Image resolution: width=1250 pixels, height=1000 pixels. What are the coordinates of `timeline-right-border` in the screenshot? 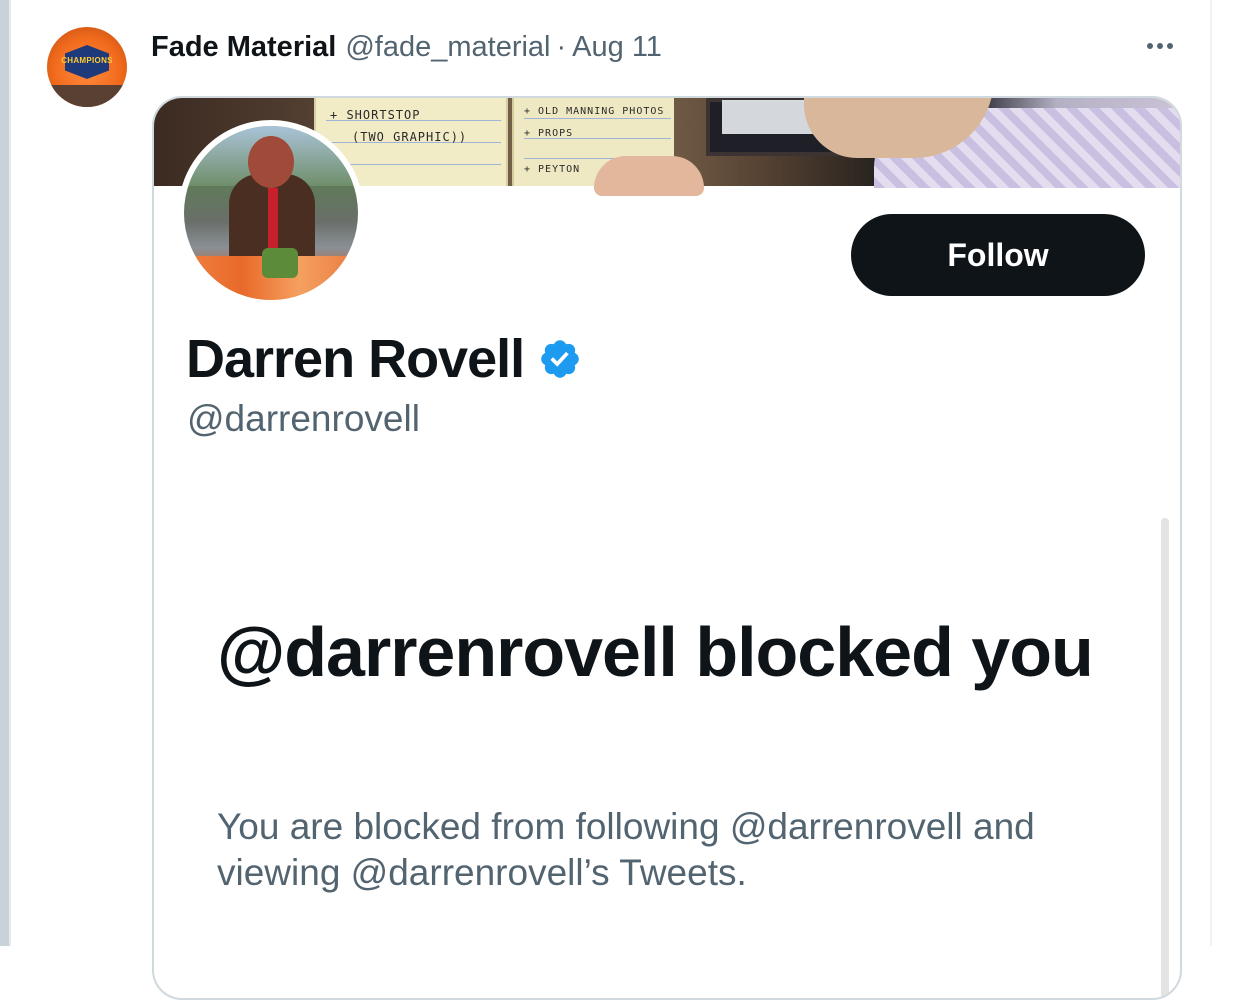 It's located at (1211, 473).